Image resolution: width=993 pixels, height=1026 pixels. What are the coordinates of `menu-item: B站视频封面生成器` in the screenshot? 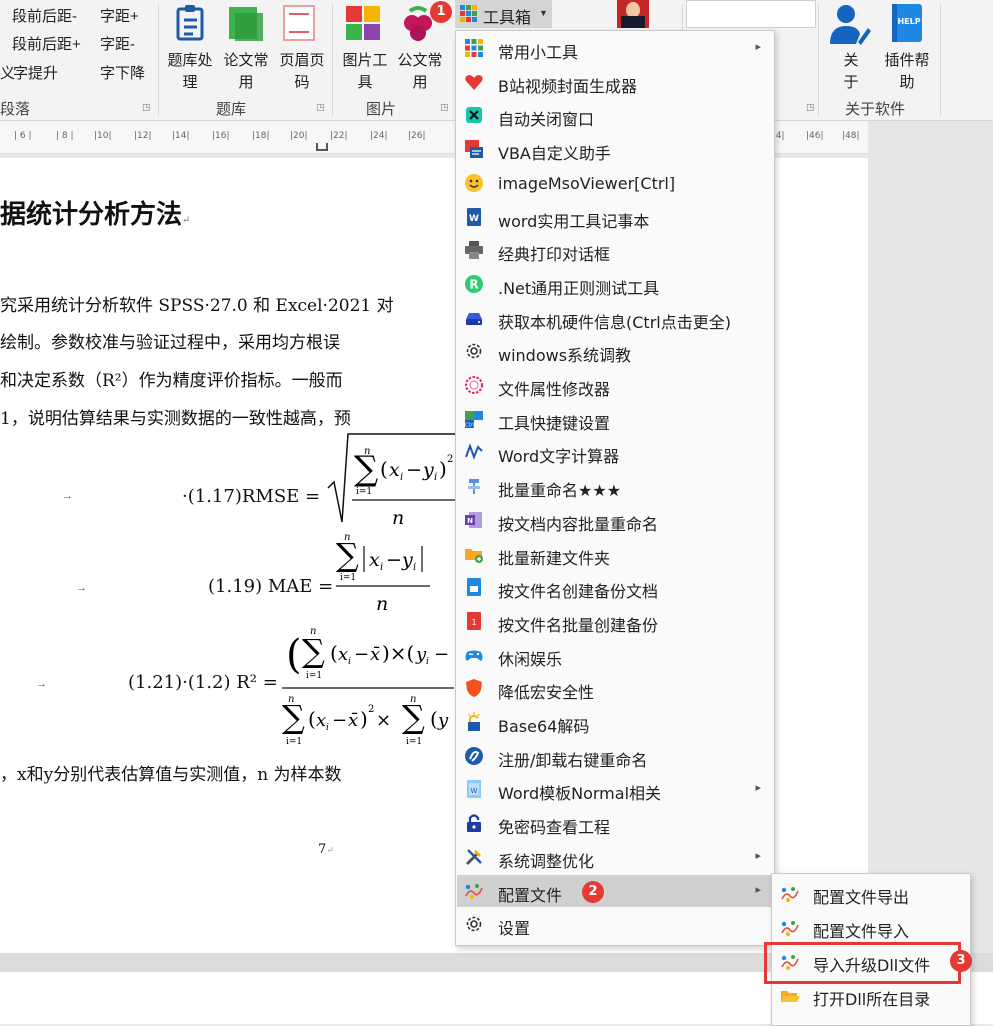 It's located at (615, 82).